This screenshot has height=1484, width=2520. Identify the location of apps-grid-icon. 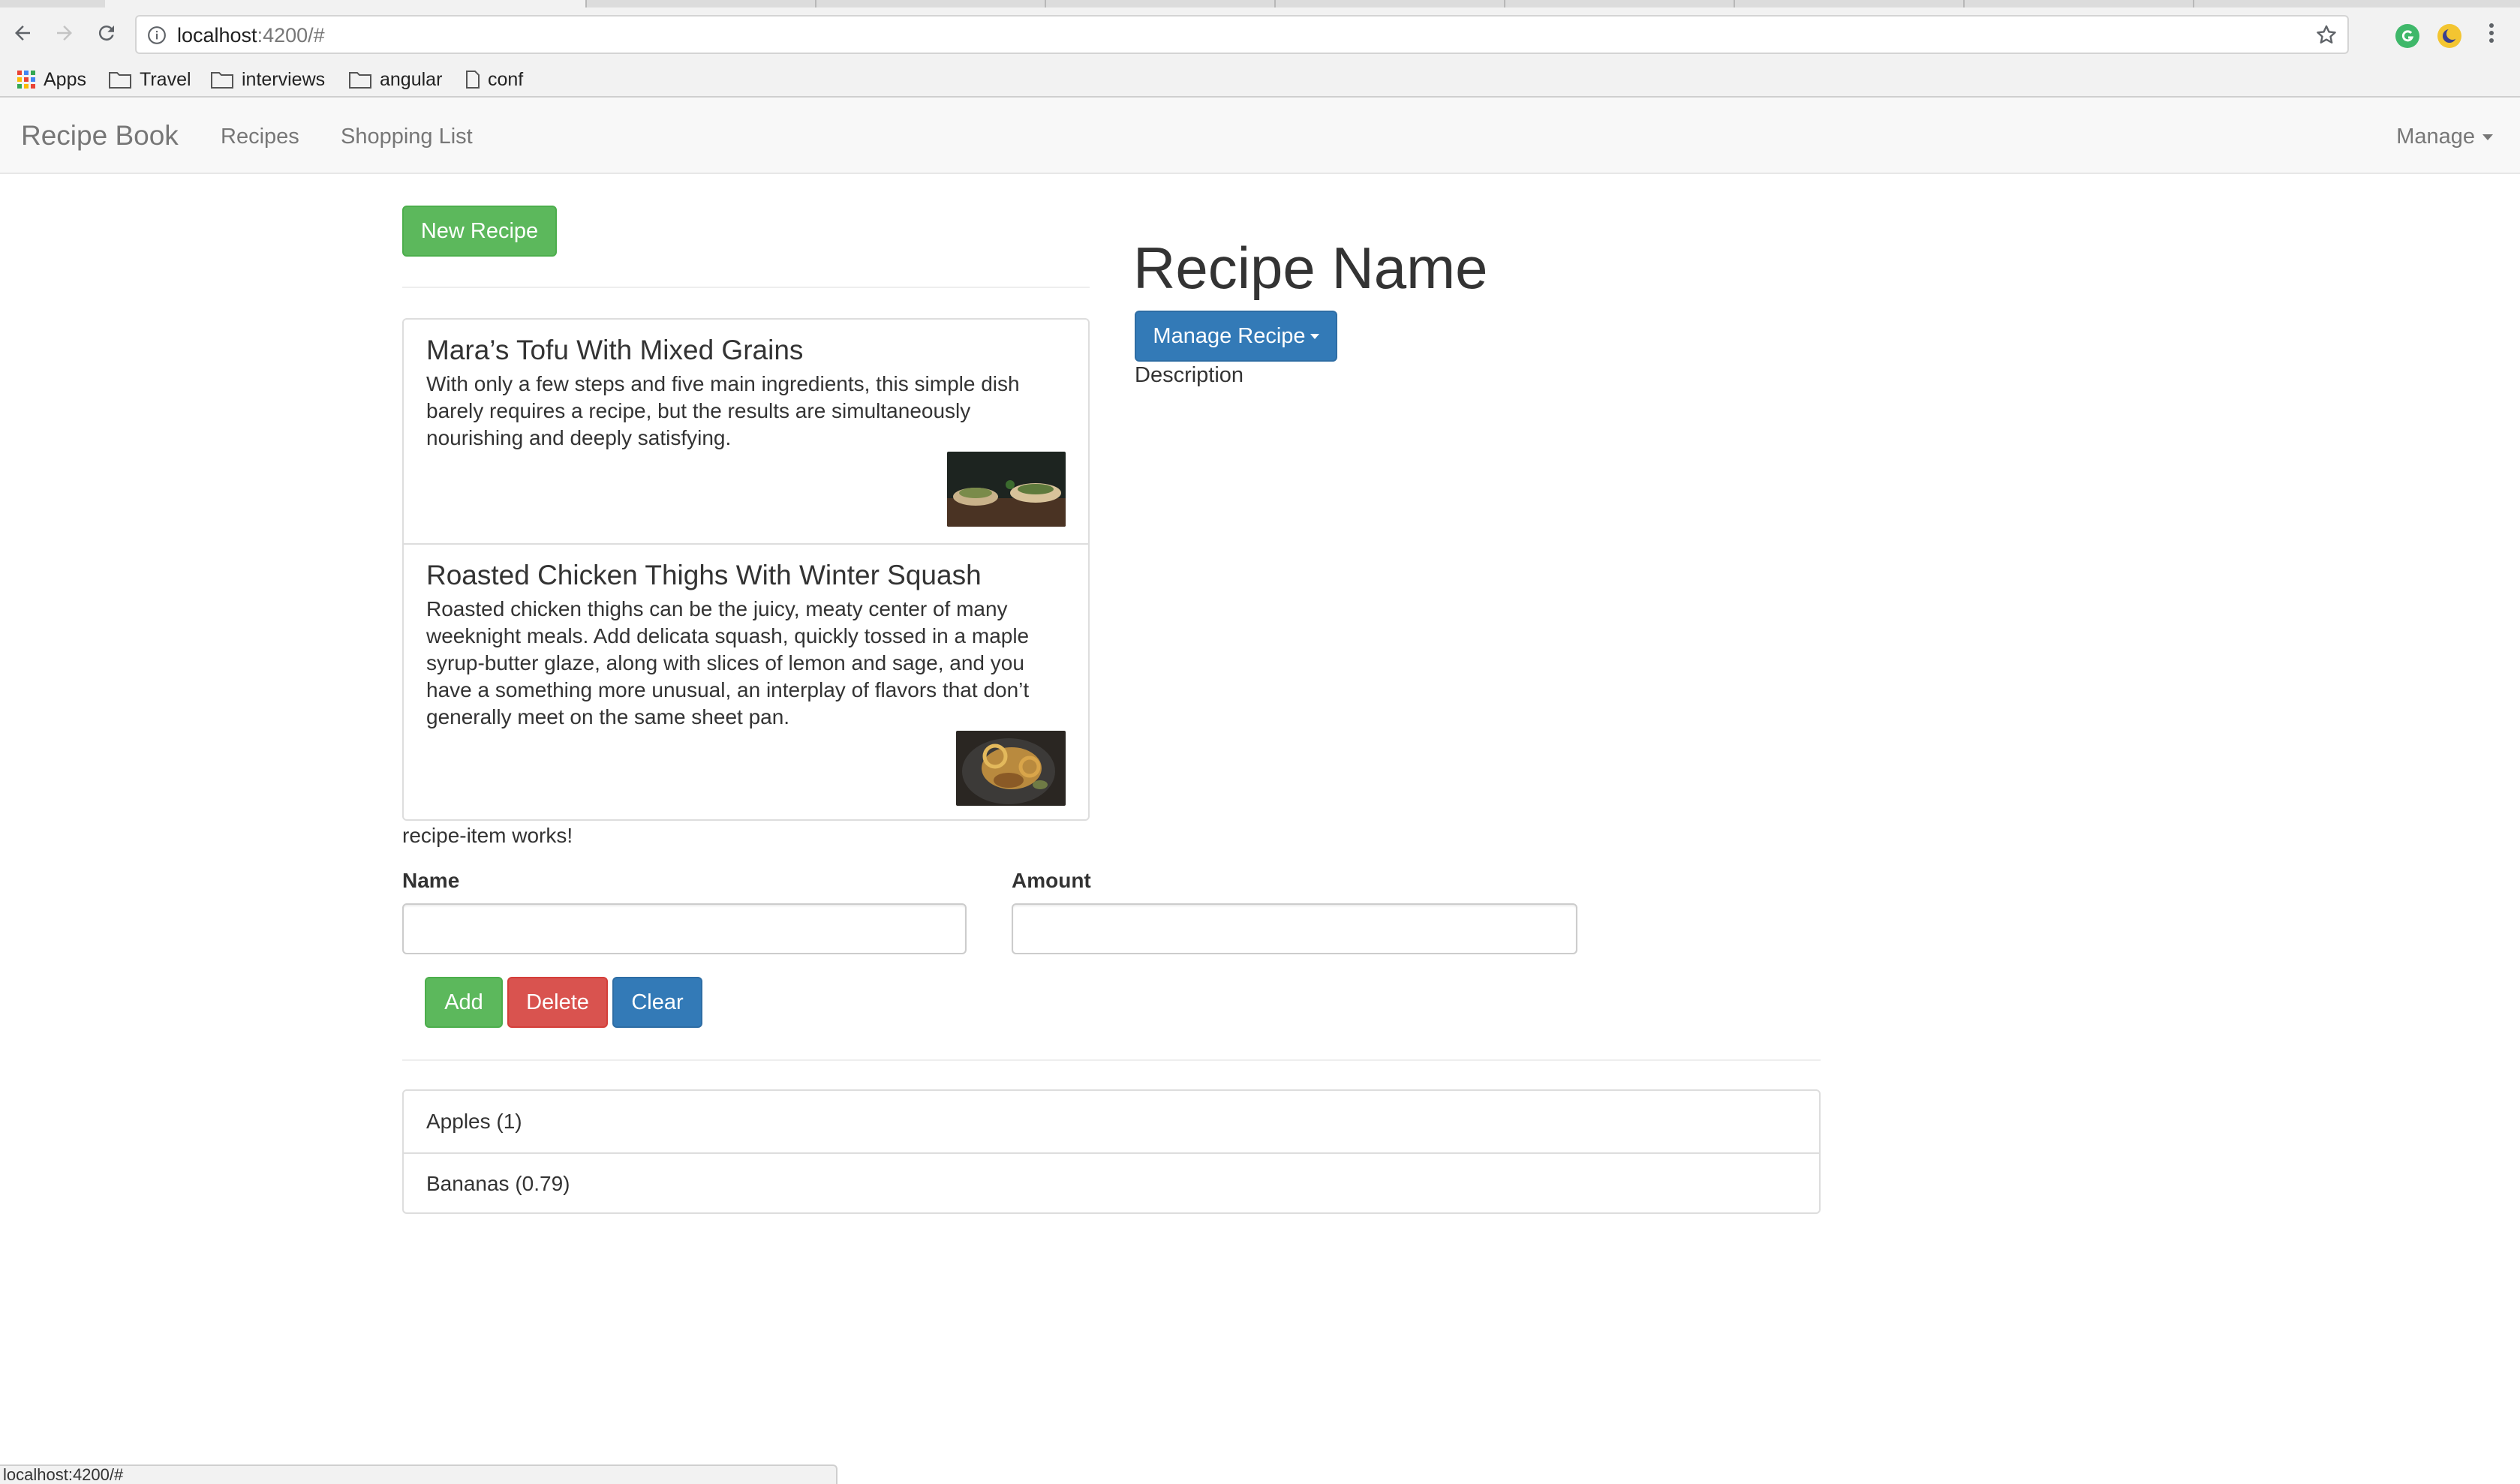
(26, 79).